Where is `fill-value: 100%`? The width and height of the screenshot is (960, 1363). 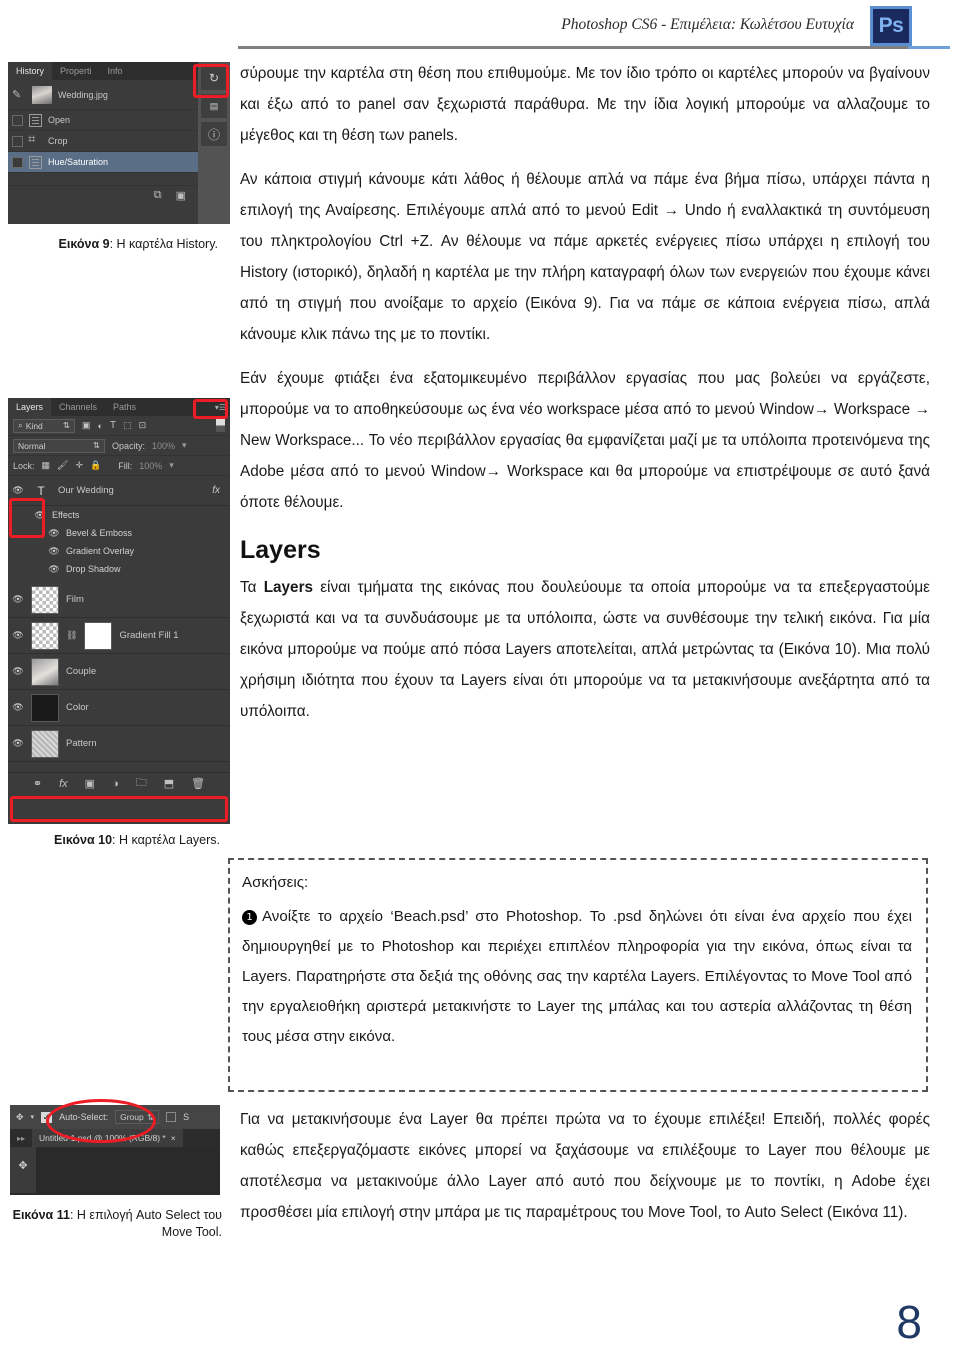 fill-value: 100% is located at coordinates (150, 466).